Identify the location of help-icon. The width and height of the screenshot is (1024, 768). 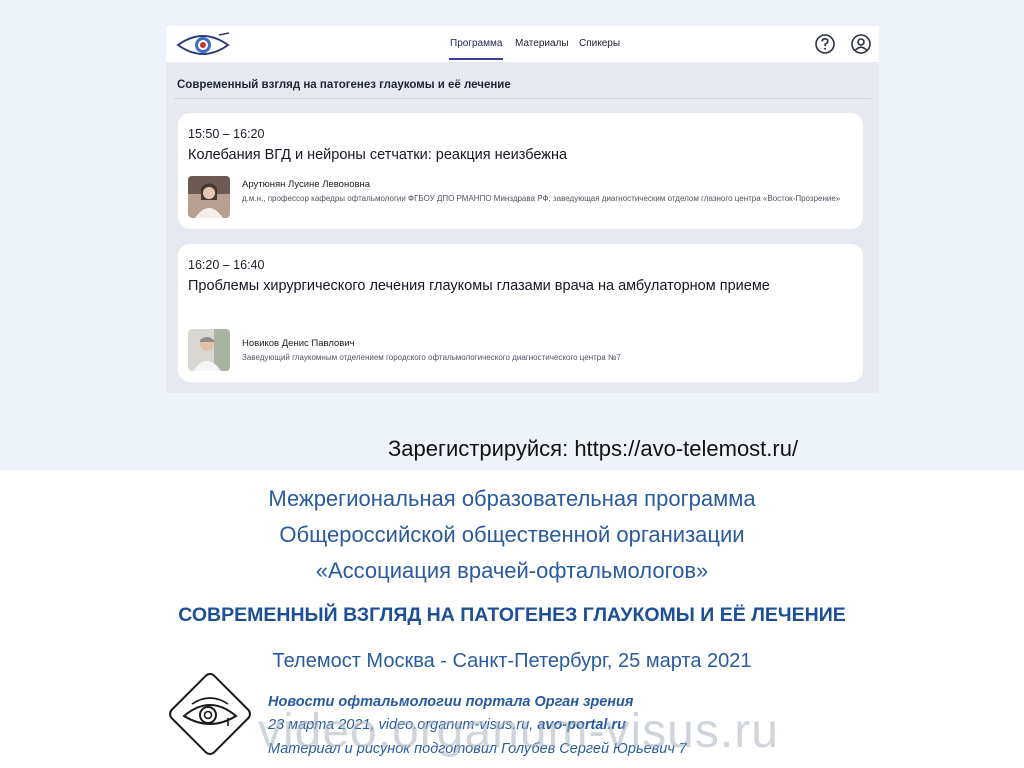
(825, 44).